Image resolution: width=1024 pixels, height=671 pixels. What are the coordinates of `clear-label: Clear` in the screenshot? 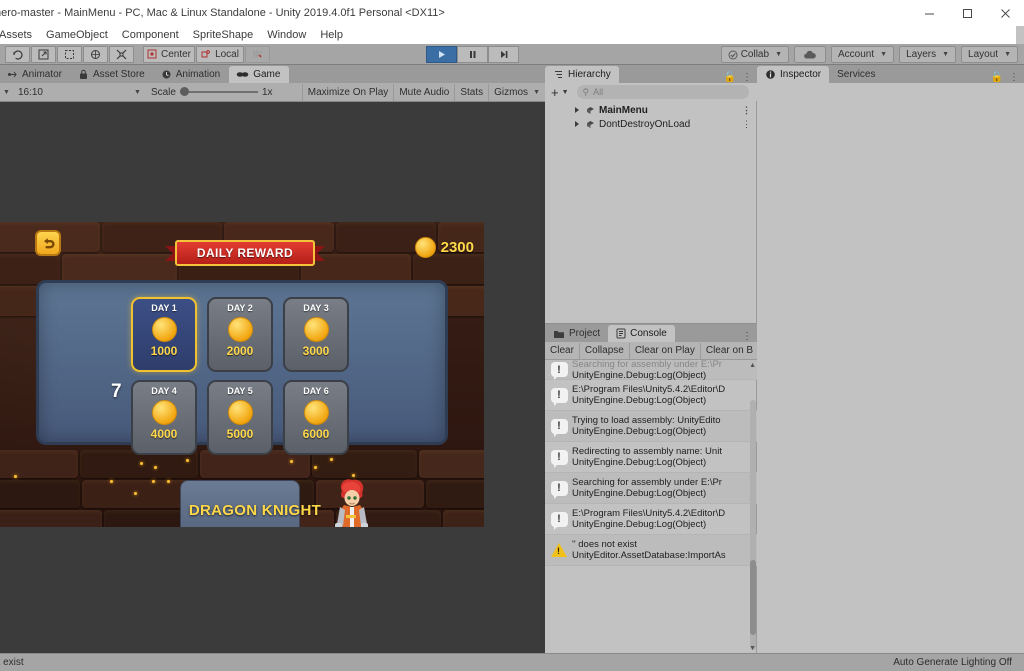 It's located at (562, 350).